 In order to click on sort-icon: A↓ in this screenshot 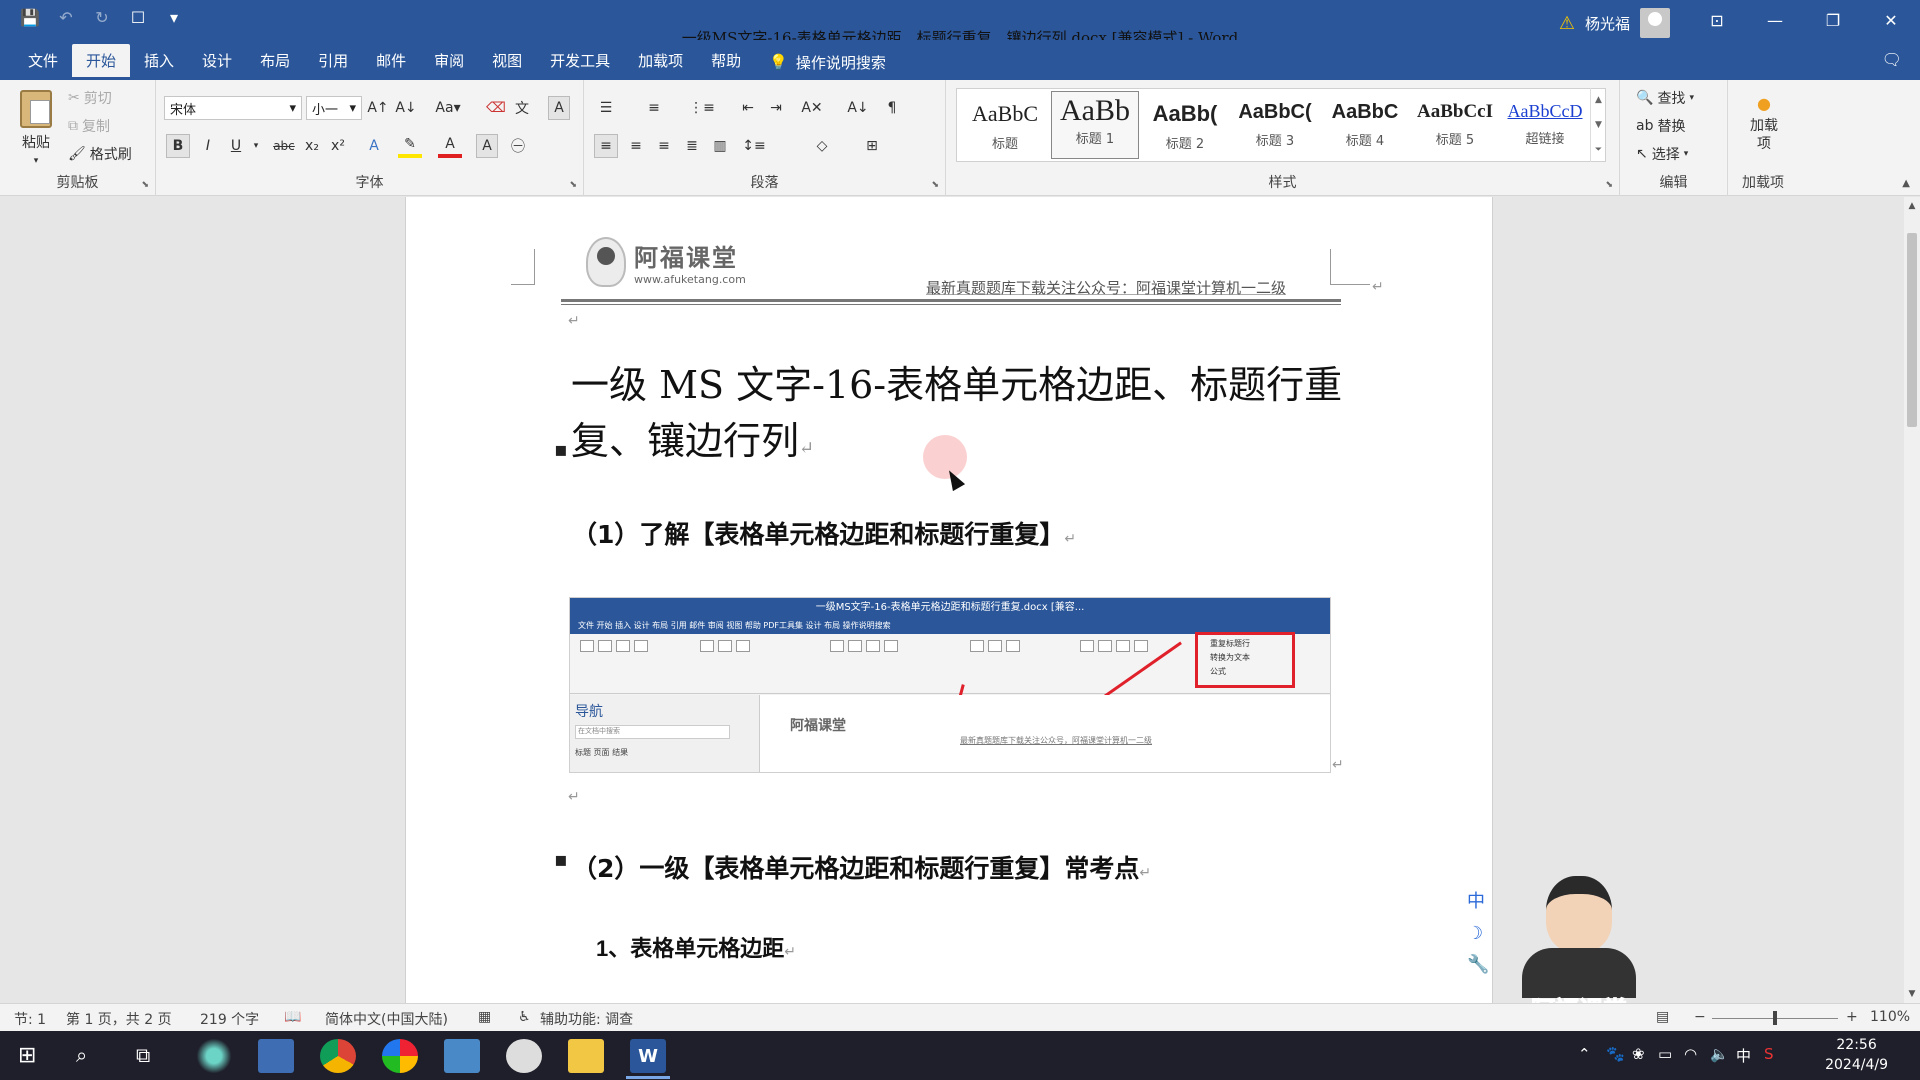, I will do `click(858, 108)`.